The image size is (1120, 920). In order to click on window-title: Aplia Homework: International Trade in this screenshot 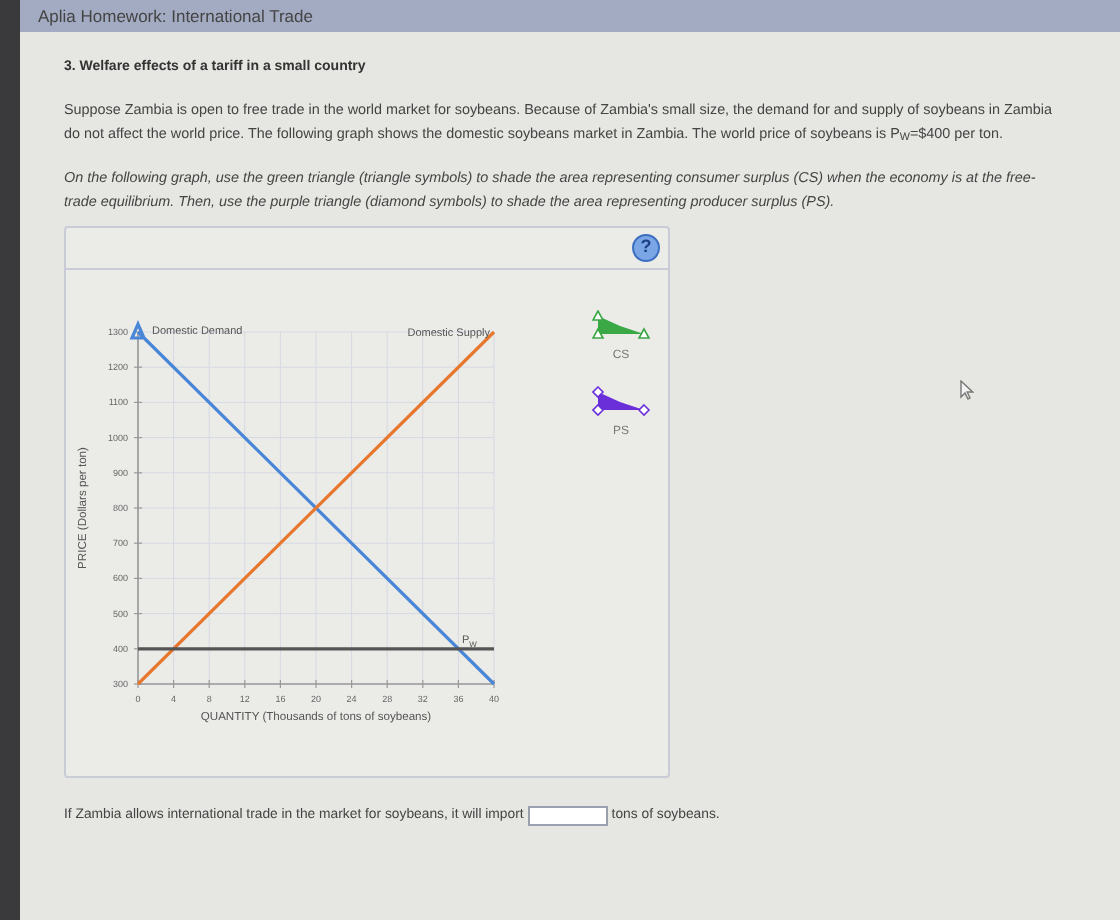, I will do `click(175, 16)`.